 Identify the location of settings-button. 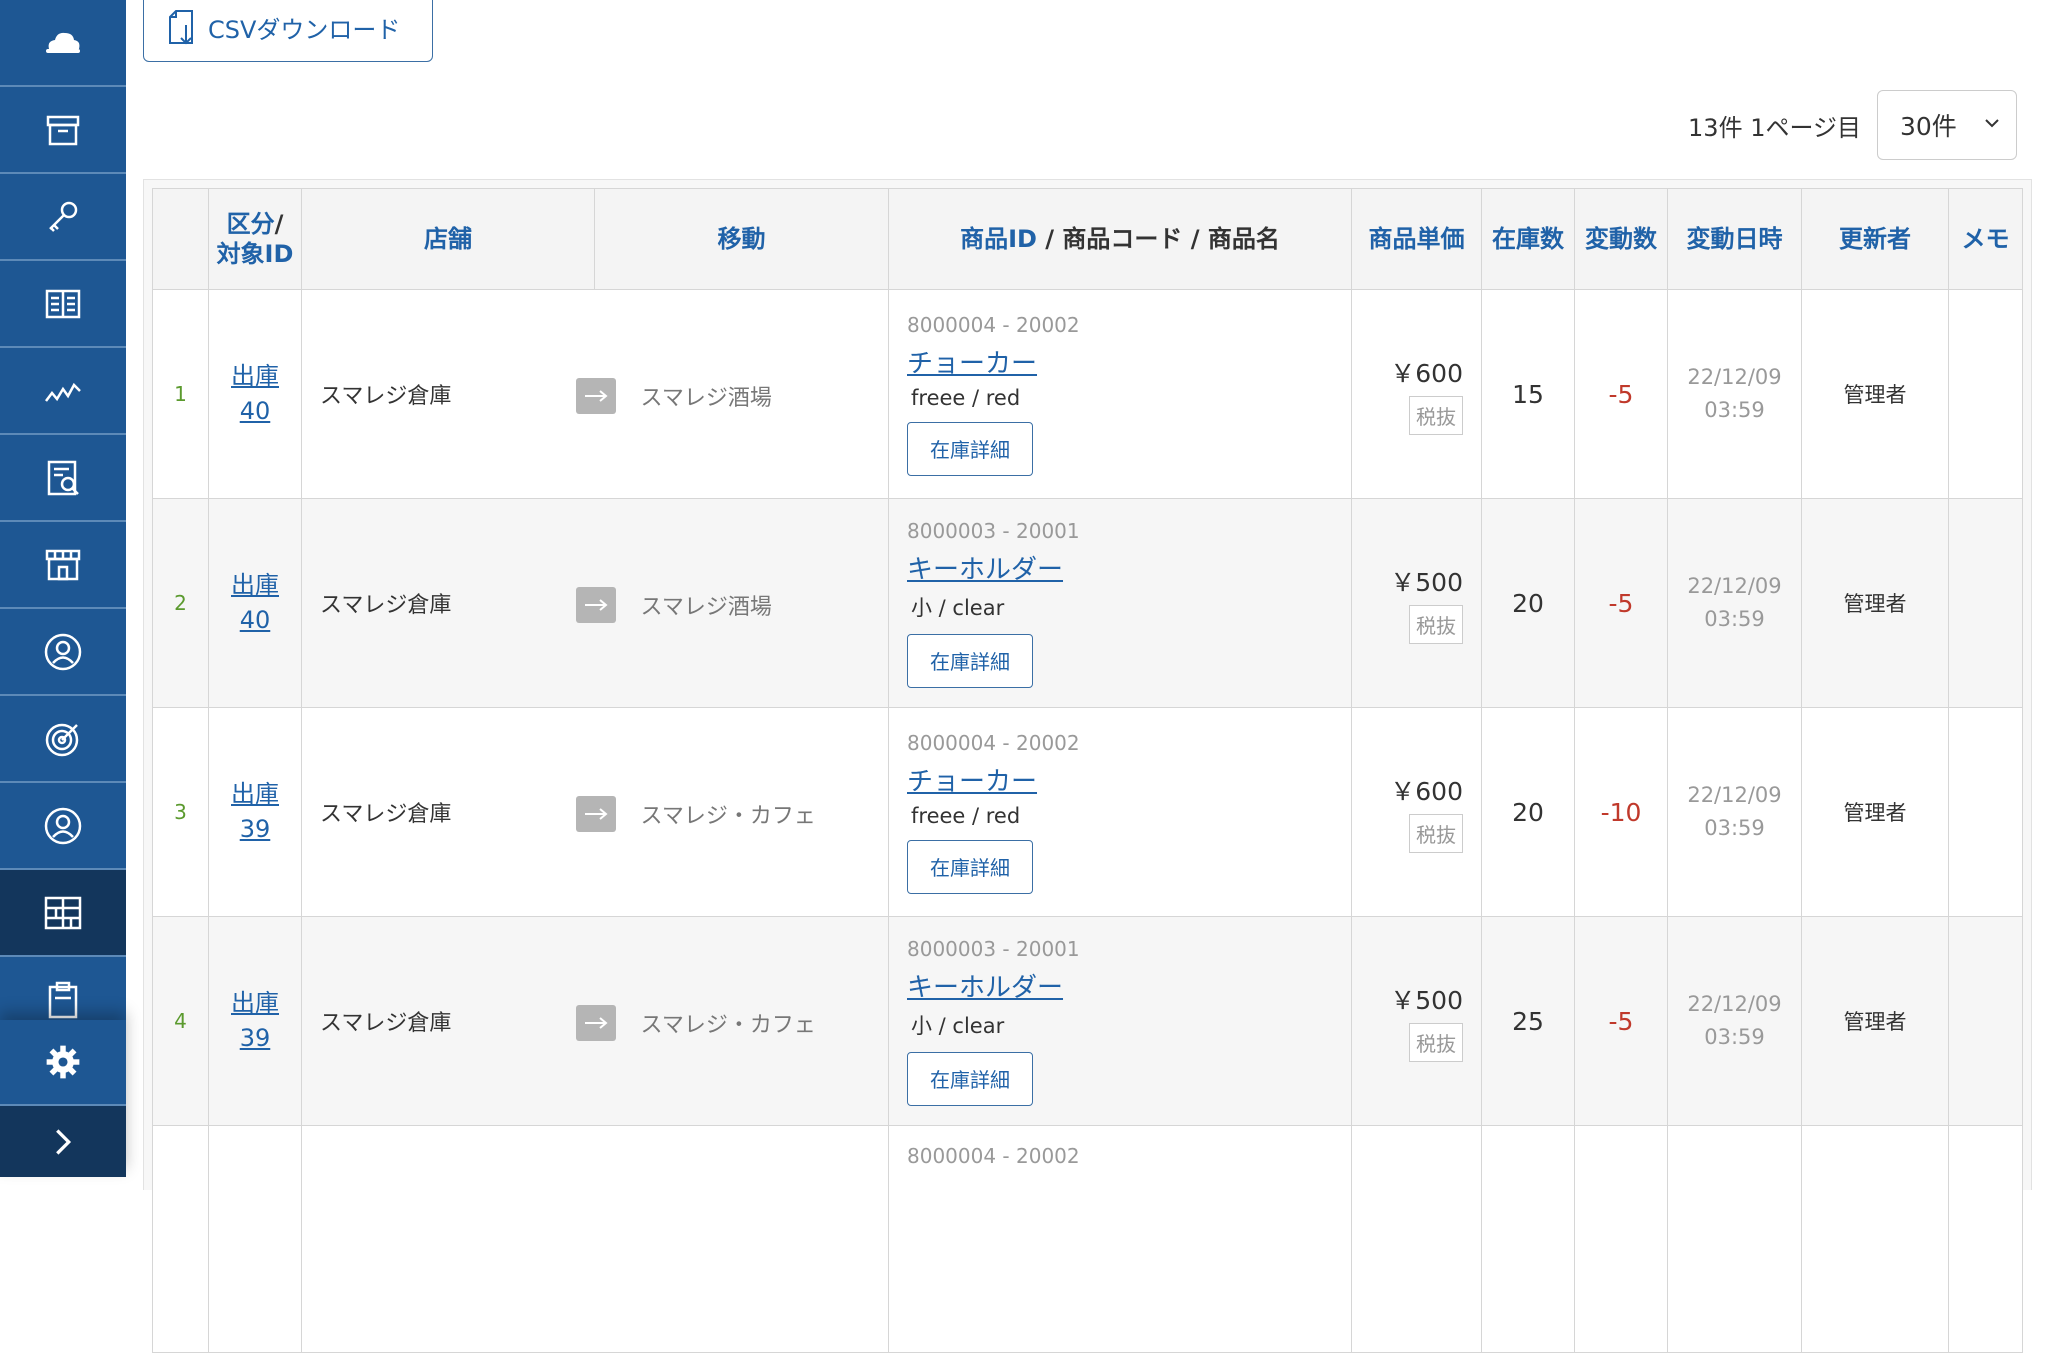
(63, 1063).